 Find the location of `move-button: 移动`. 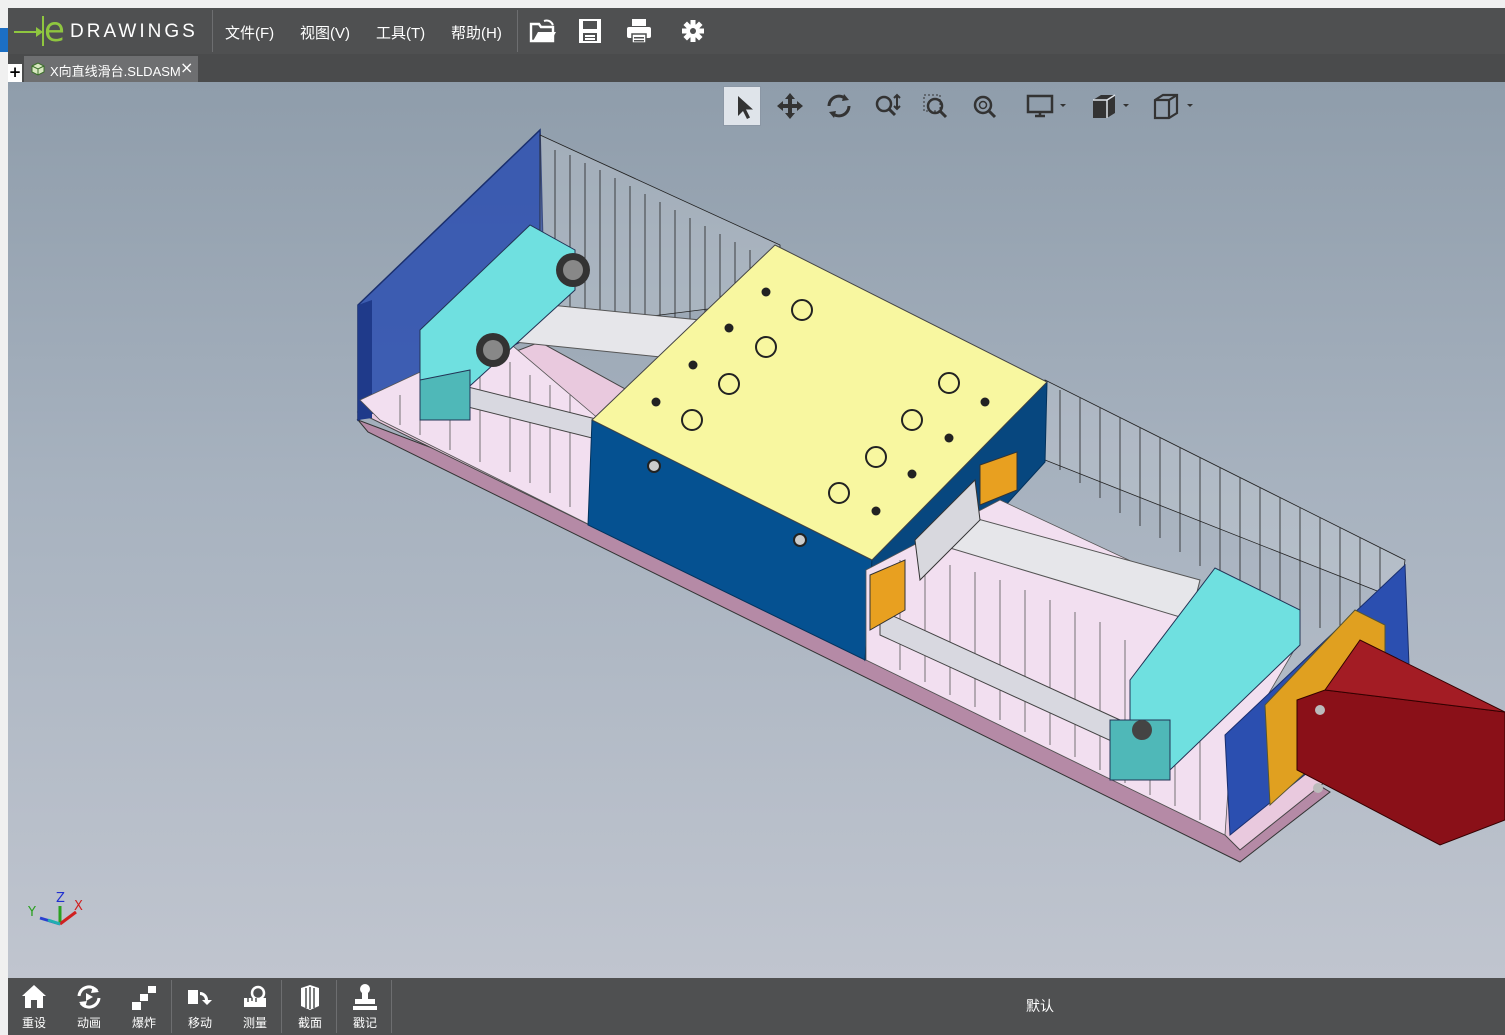

move-button: 移动 is located at coordinates (200, 1006).